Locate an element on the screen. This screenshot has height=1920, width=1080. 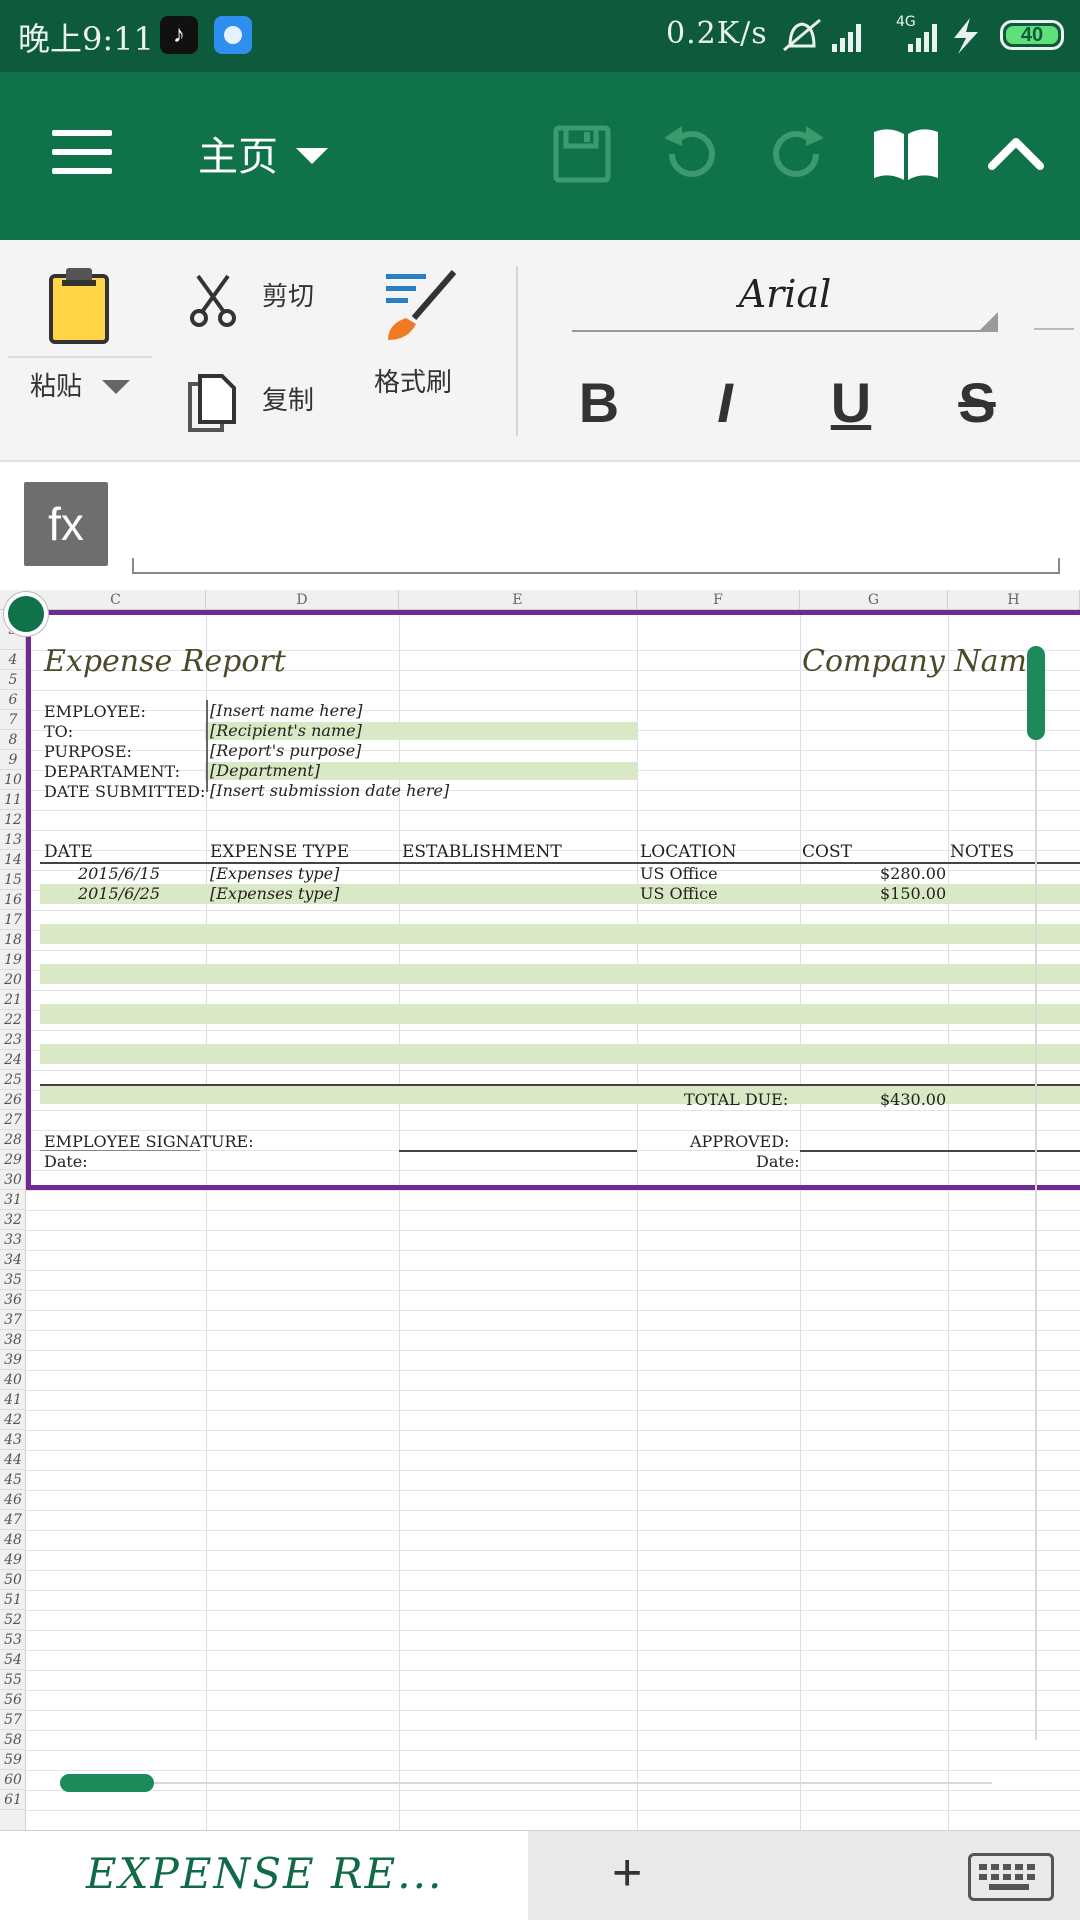
row-header: 8 is located at coordinates (13, 740).